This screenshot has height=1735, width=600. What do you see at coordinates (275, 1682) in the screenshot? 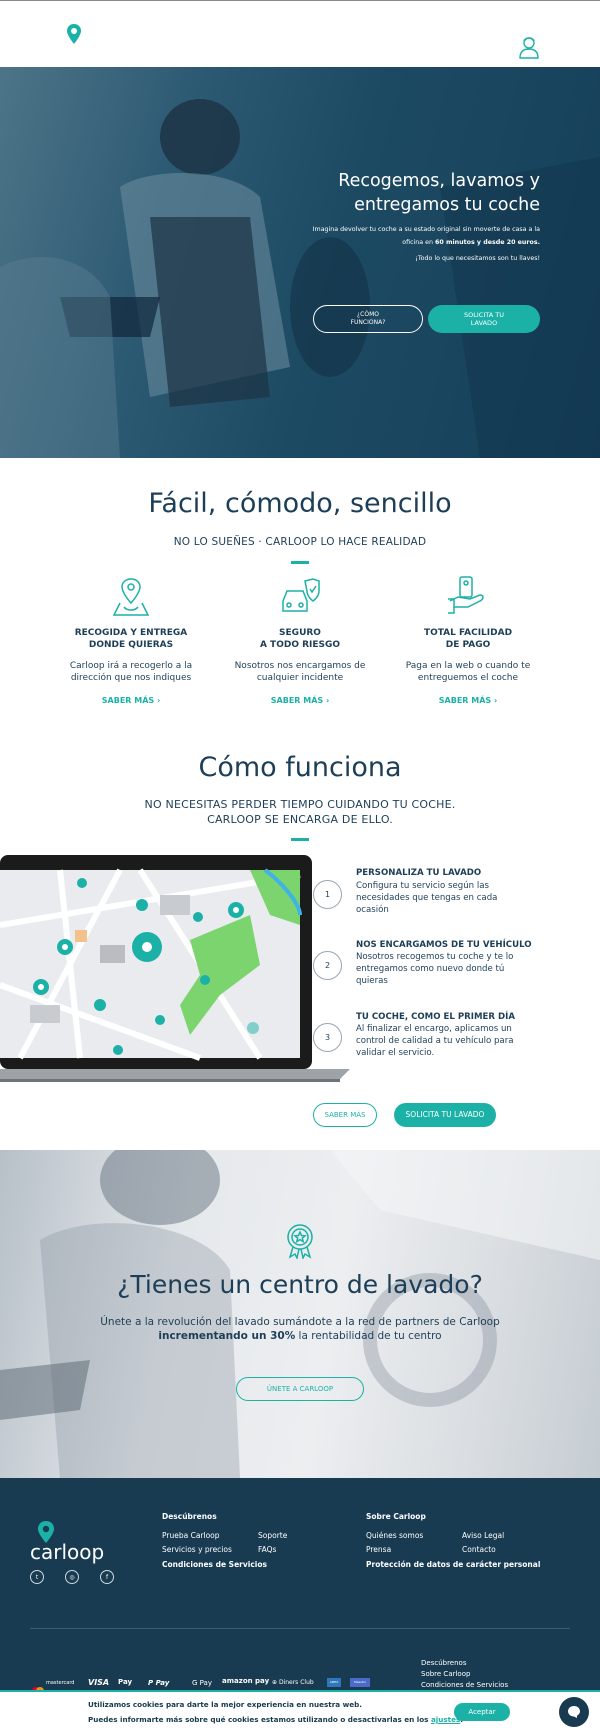
I see `diners-icon: ⊕` at bounding box center [275, 1682].